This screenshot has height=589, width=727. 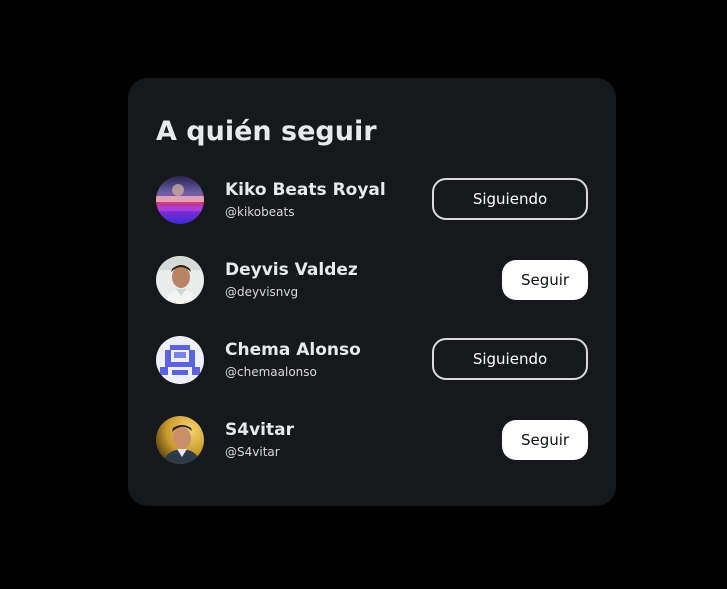 I want to click on user-row: Chema Alonso @chemaalonso Siguiendo, so click(x=372, y=360).